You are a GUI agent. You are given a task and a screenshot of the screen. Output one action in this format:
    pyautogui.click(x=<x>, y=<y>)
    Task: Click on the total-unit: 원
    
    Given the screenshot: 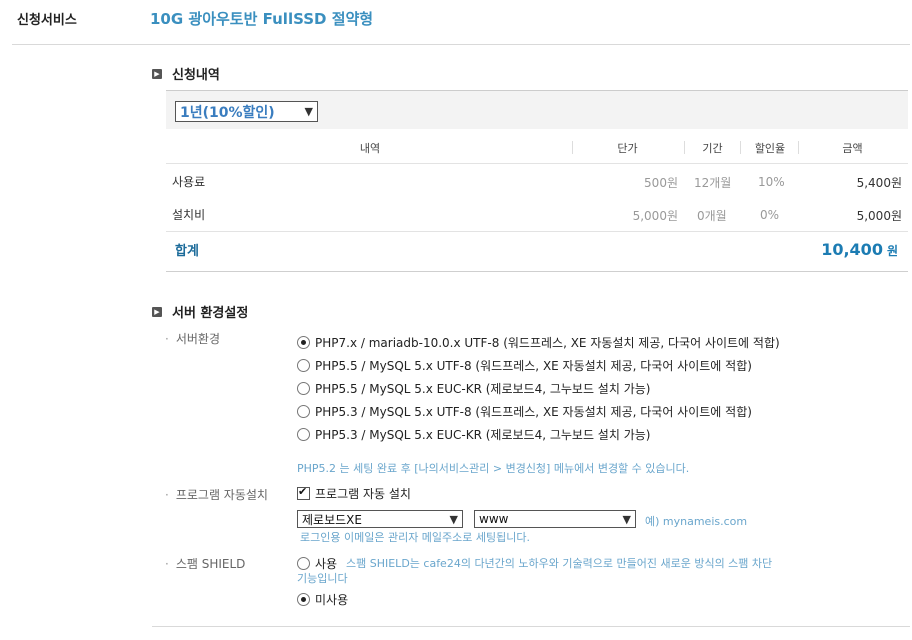 What is the action you would take?
    pyautogui.click(x=892, y=251)
    